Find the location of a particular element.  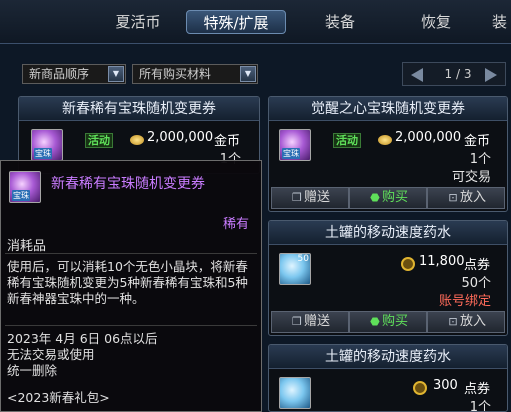

item-title: 新春稀有宝珠随机变更券 is located at coordinates (139, 109).